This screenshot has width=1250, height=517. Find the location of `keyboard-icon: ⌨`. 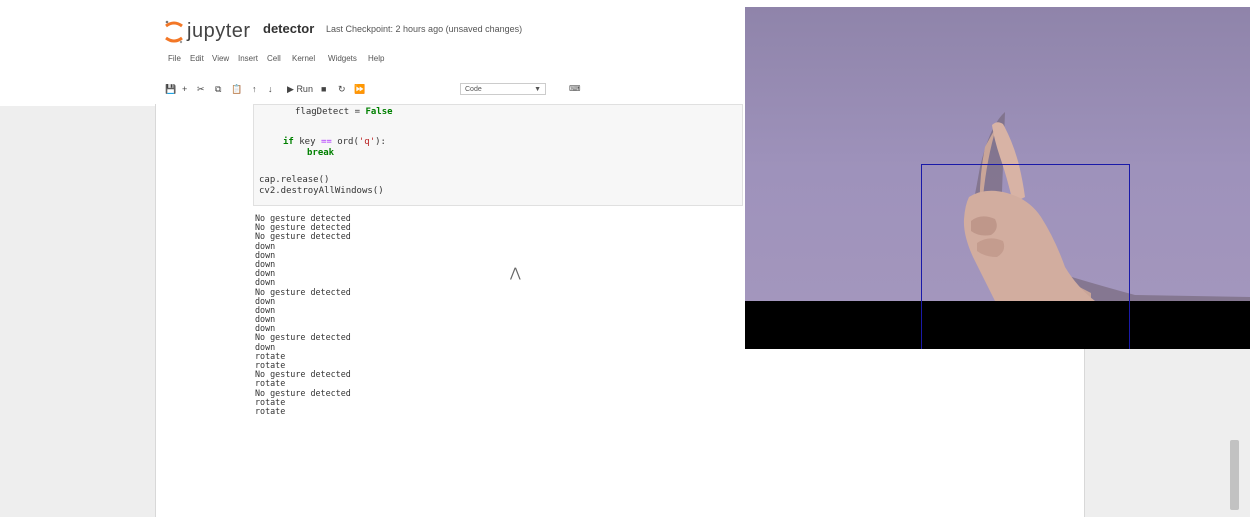

keyboard-icon: ⌨ is located at coordinates (575, 89).